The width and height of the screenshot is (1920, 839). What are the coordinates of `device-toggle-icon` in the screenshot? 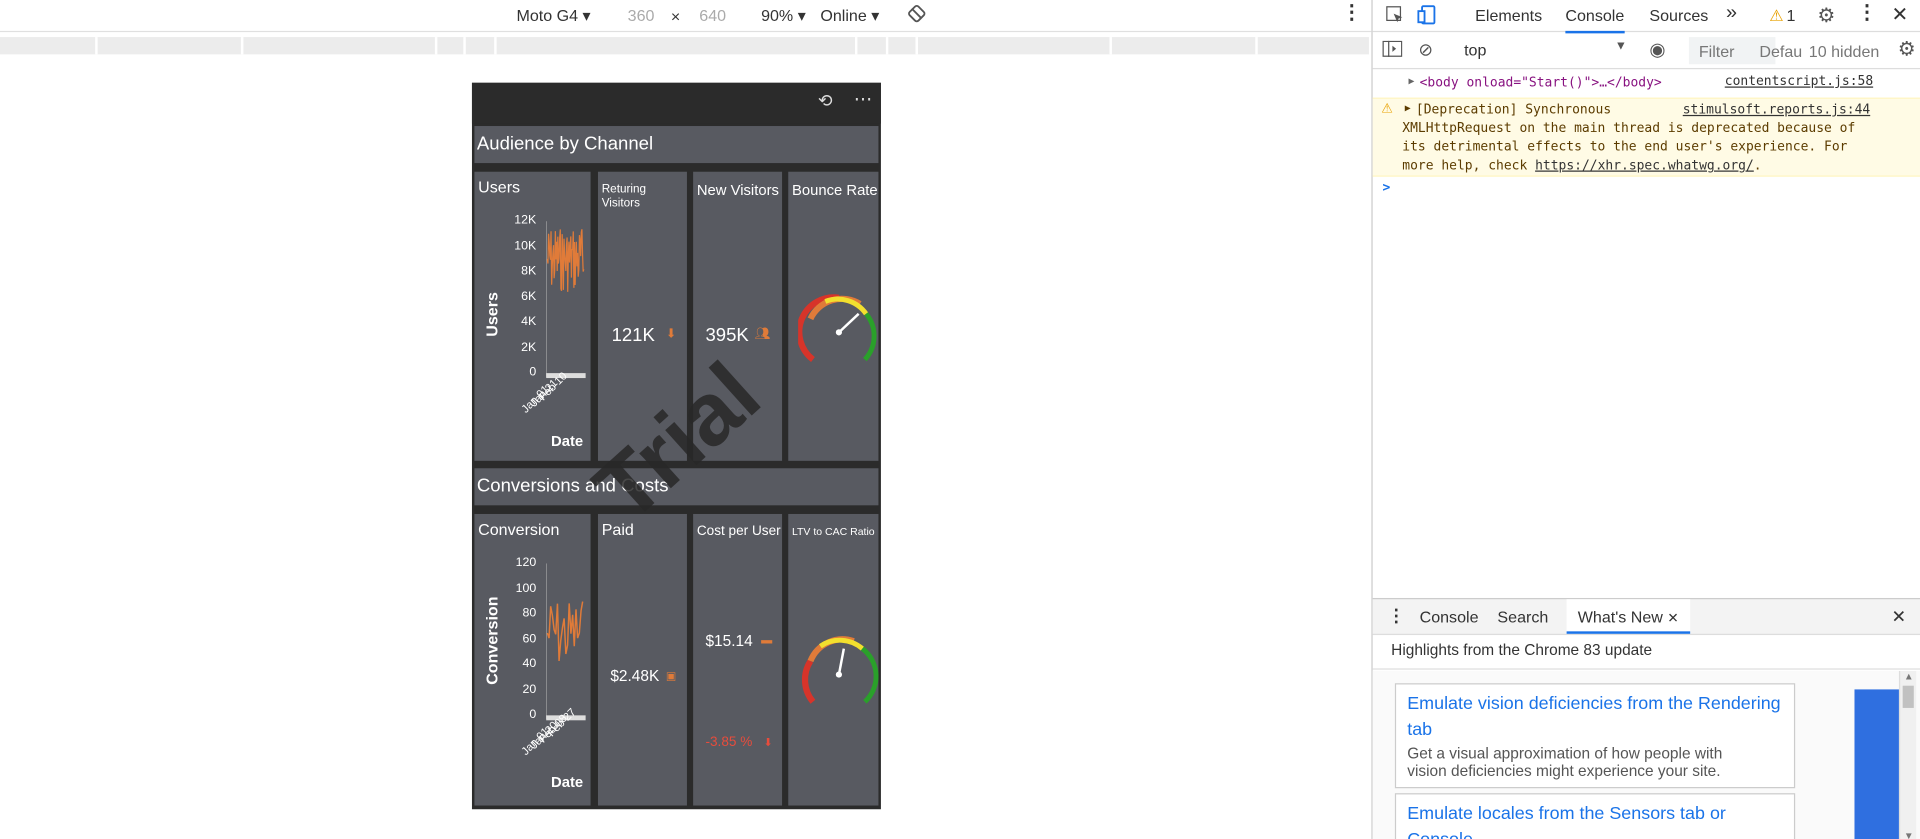 It's located at (1427, 16).